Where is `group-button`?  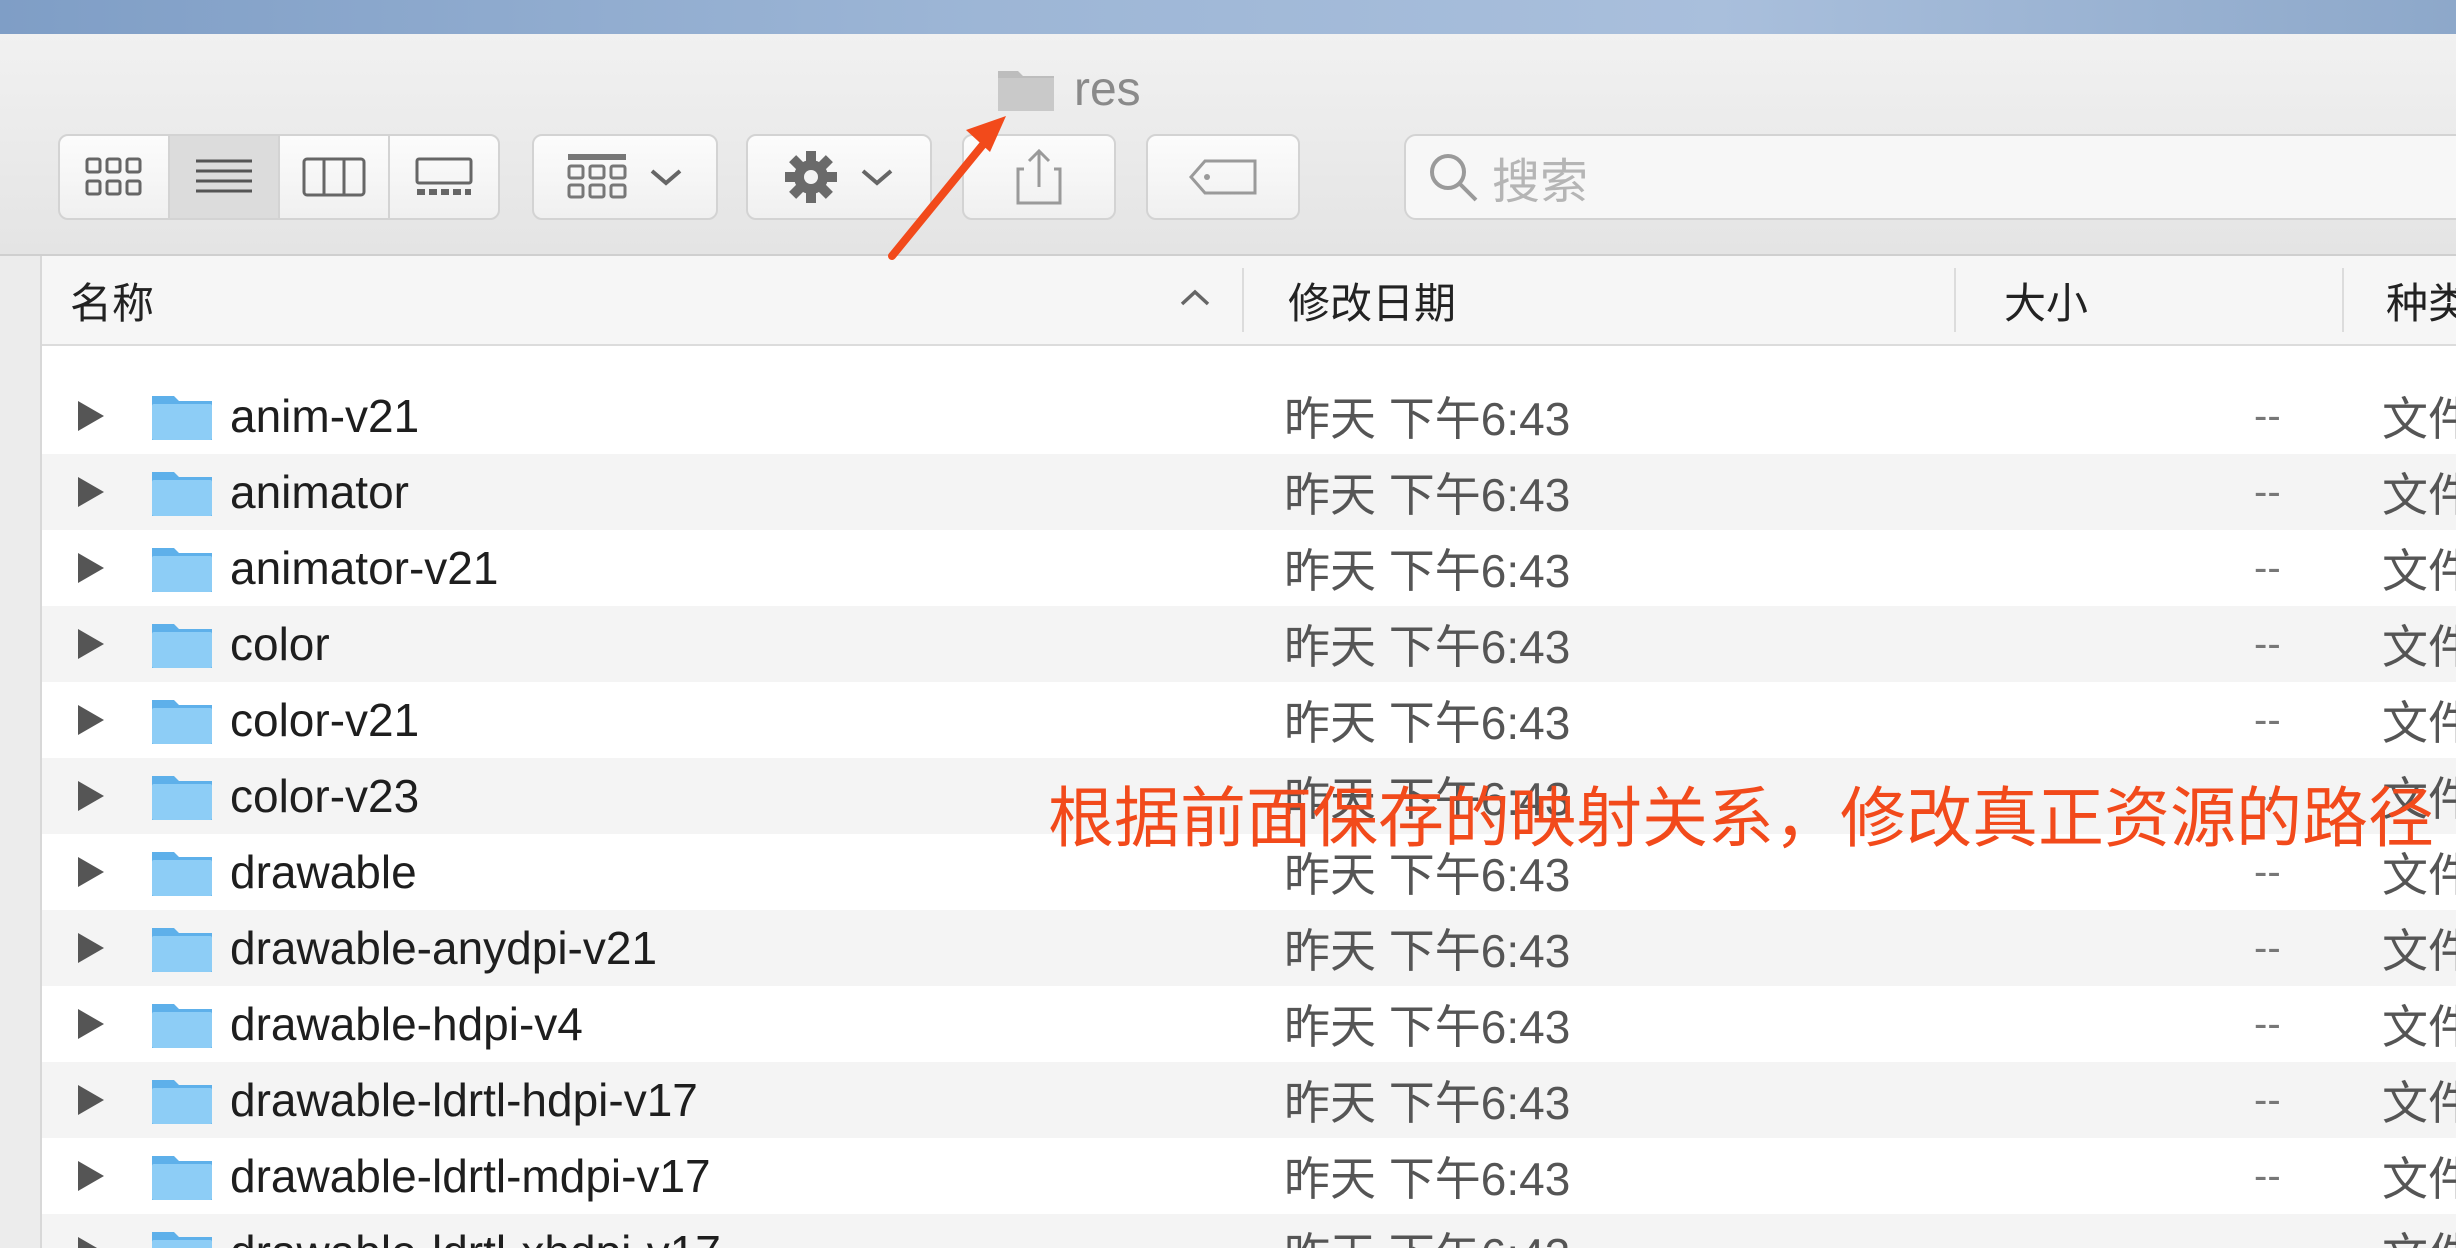 group-button is located at coordinates (625, 177).